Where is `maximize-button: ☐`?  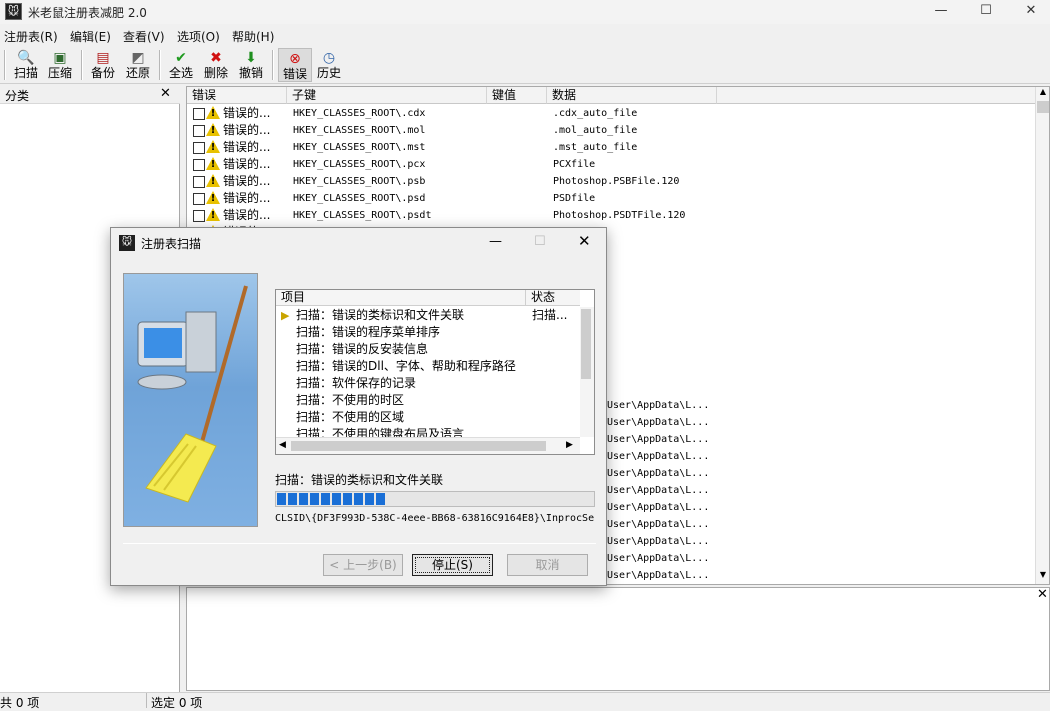
maximize-button: ☐ is located at coordinates (986, 12).